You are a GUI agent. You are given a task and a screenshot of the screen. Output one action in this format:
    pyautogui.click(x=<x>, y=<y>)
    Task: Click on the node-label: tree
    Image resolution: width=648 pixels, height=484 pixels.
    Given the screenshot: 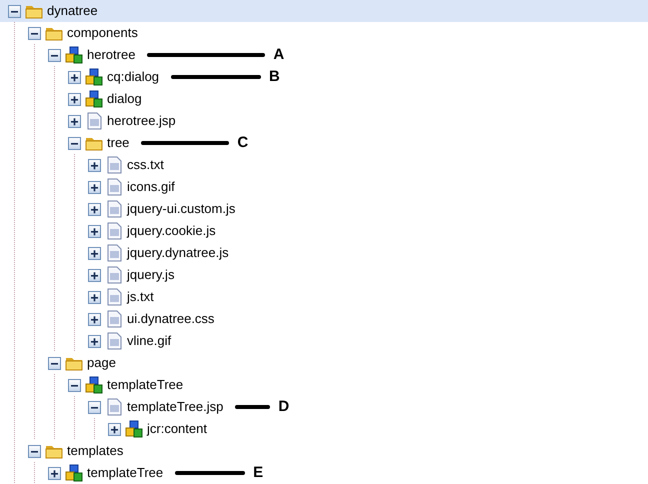 What is the action you would take?
    pyautogui.click(x=118, y=143)
    